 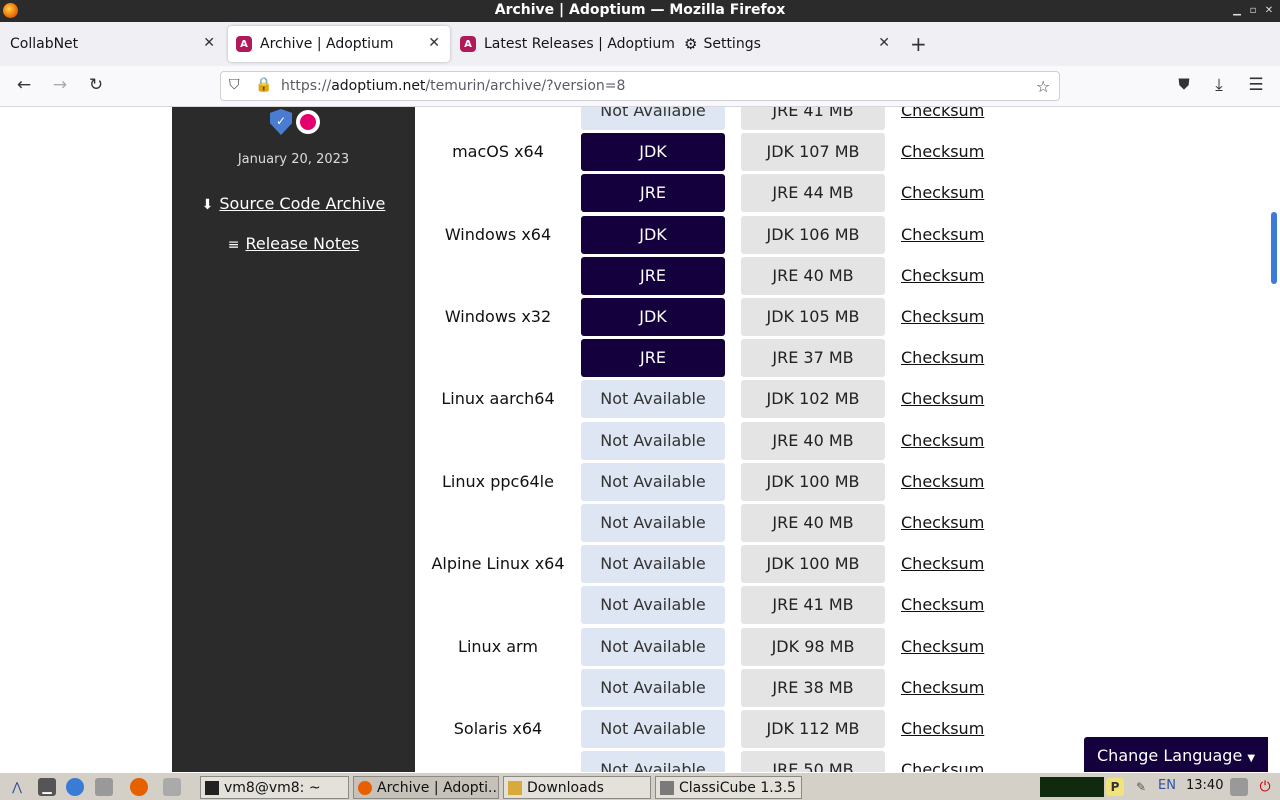 I want to click on package-size: JRE 44 MB, so click(x=813, y=193).